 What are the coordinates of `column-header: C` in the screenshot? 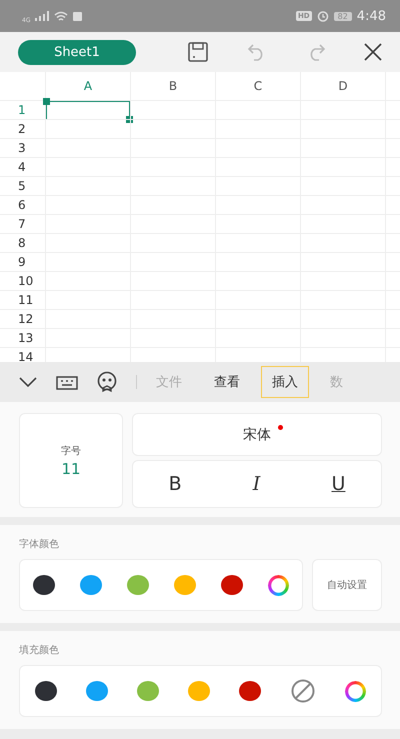 It's located at (257, 86).